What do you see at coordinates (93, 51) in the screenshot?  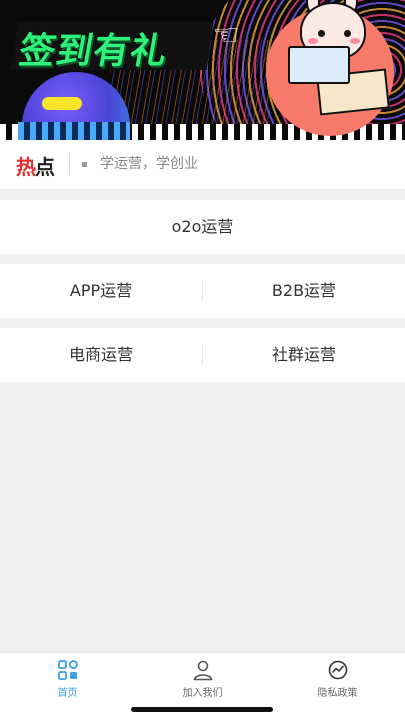 I see `banner-title: 签到有礼` at bounding box center [93, 51].